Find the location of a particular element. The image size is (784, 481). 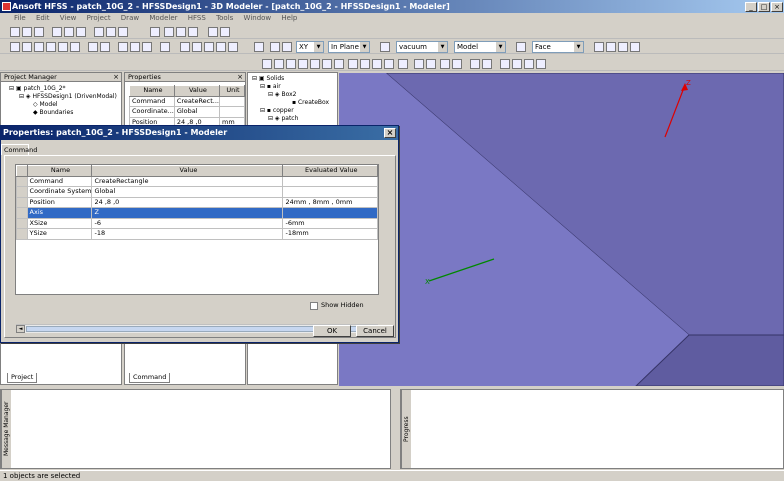

boundary-icon is located at coordinates (123, 47).